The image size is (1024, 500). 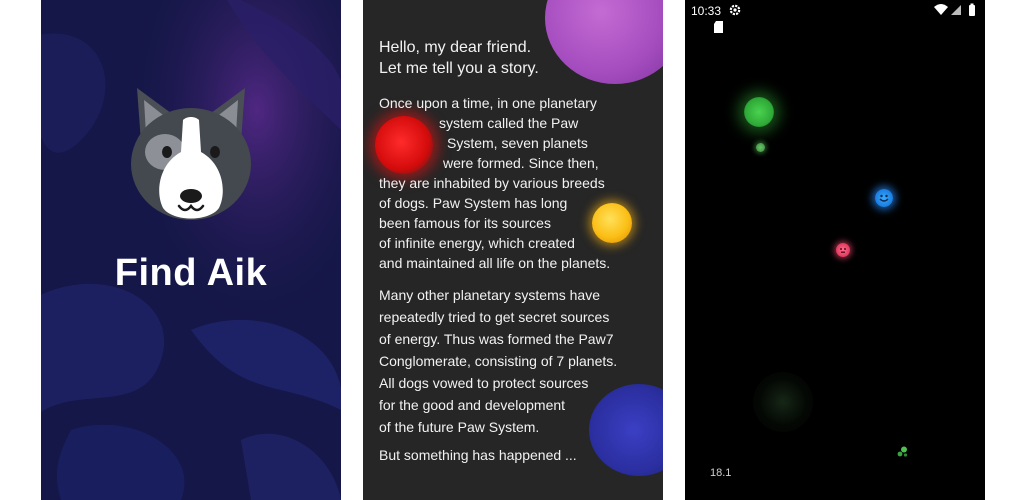 What do you see at coordinates (760, 147) in the screenshot?
I see `green-orb-small` at bounding box center [760, 147].